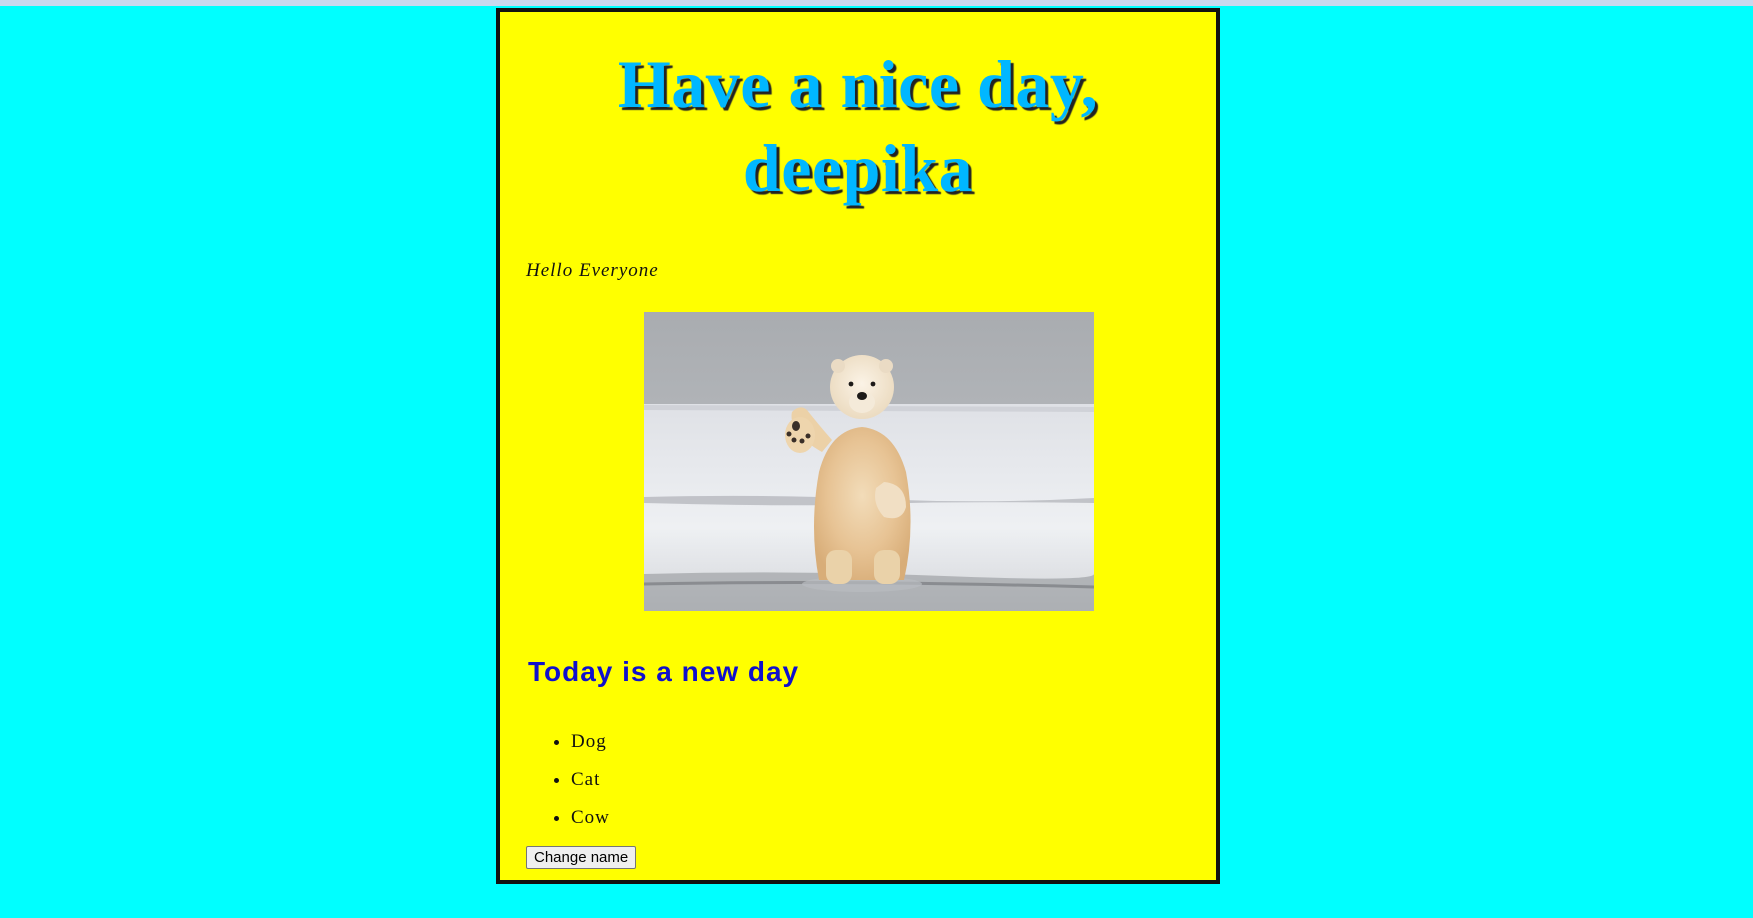 This screenshot has height=918, width=1753. Describe the element at coordinates (883, 742) in the screenshot. I see `list-item: Dog` at that location.